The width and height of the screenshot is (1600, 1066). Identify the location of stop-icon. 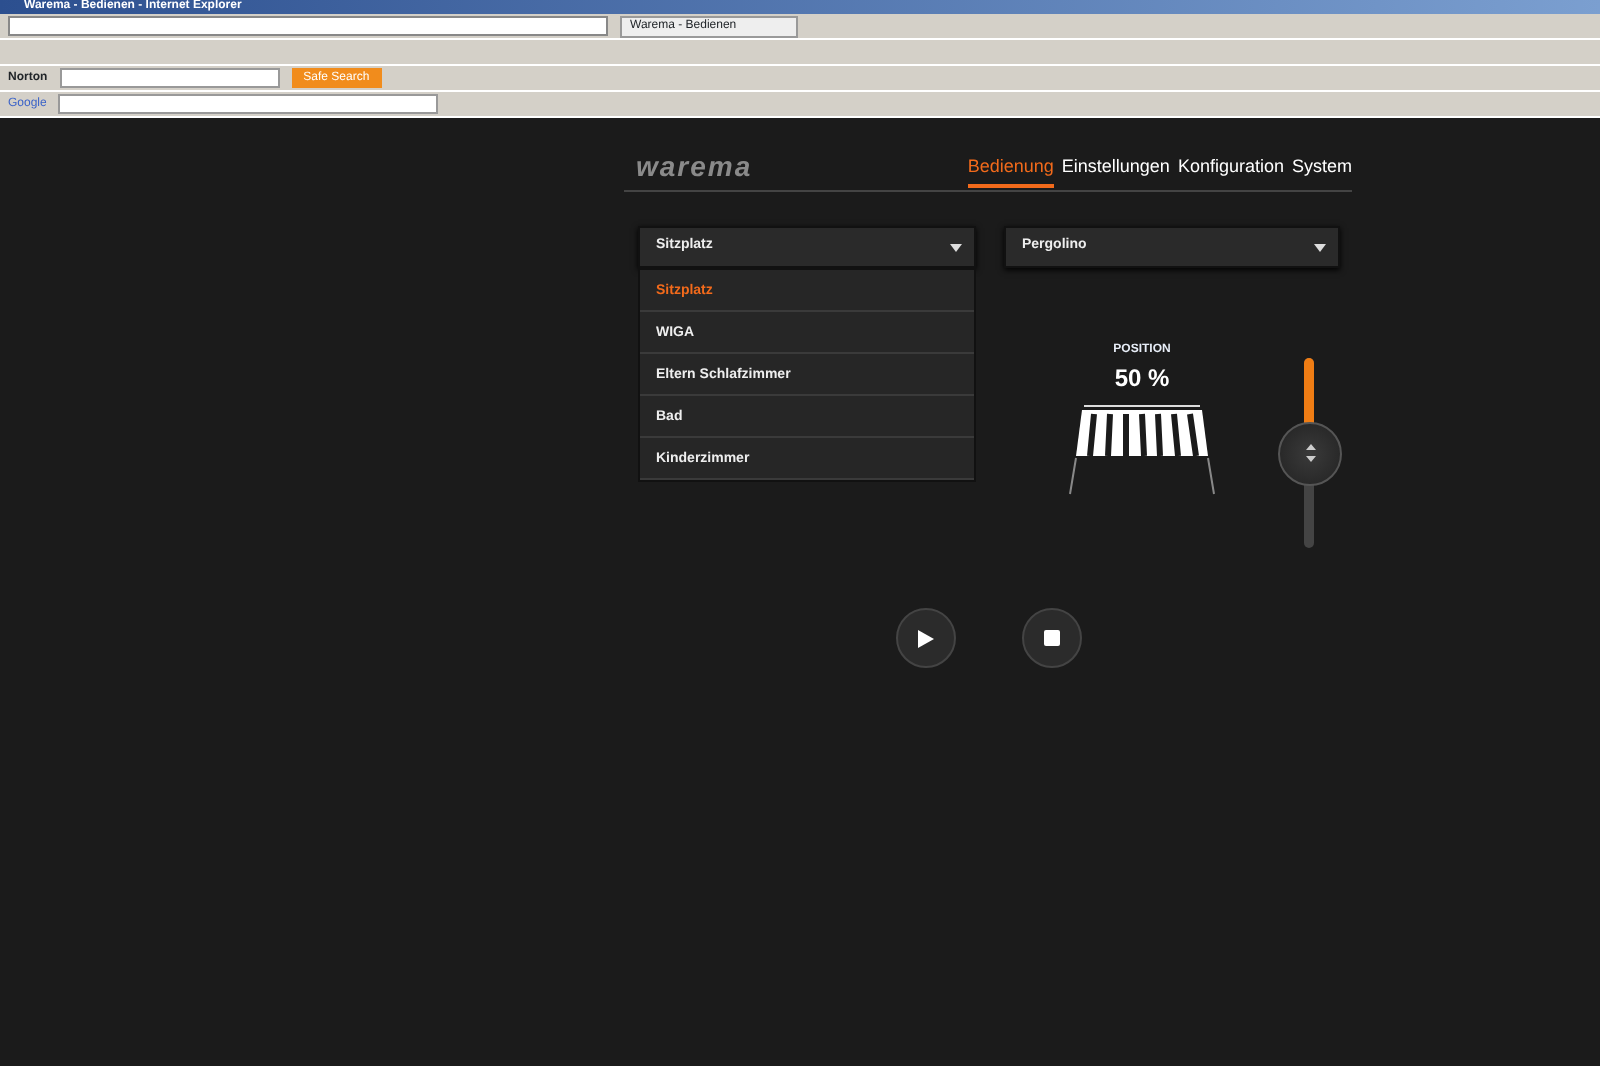
(1052, 638).